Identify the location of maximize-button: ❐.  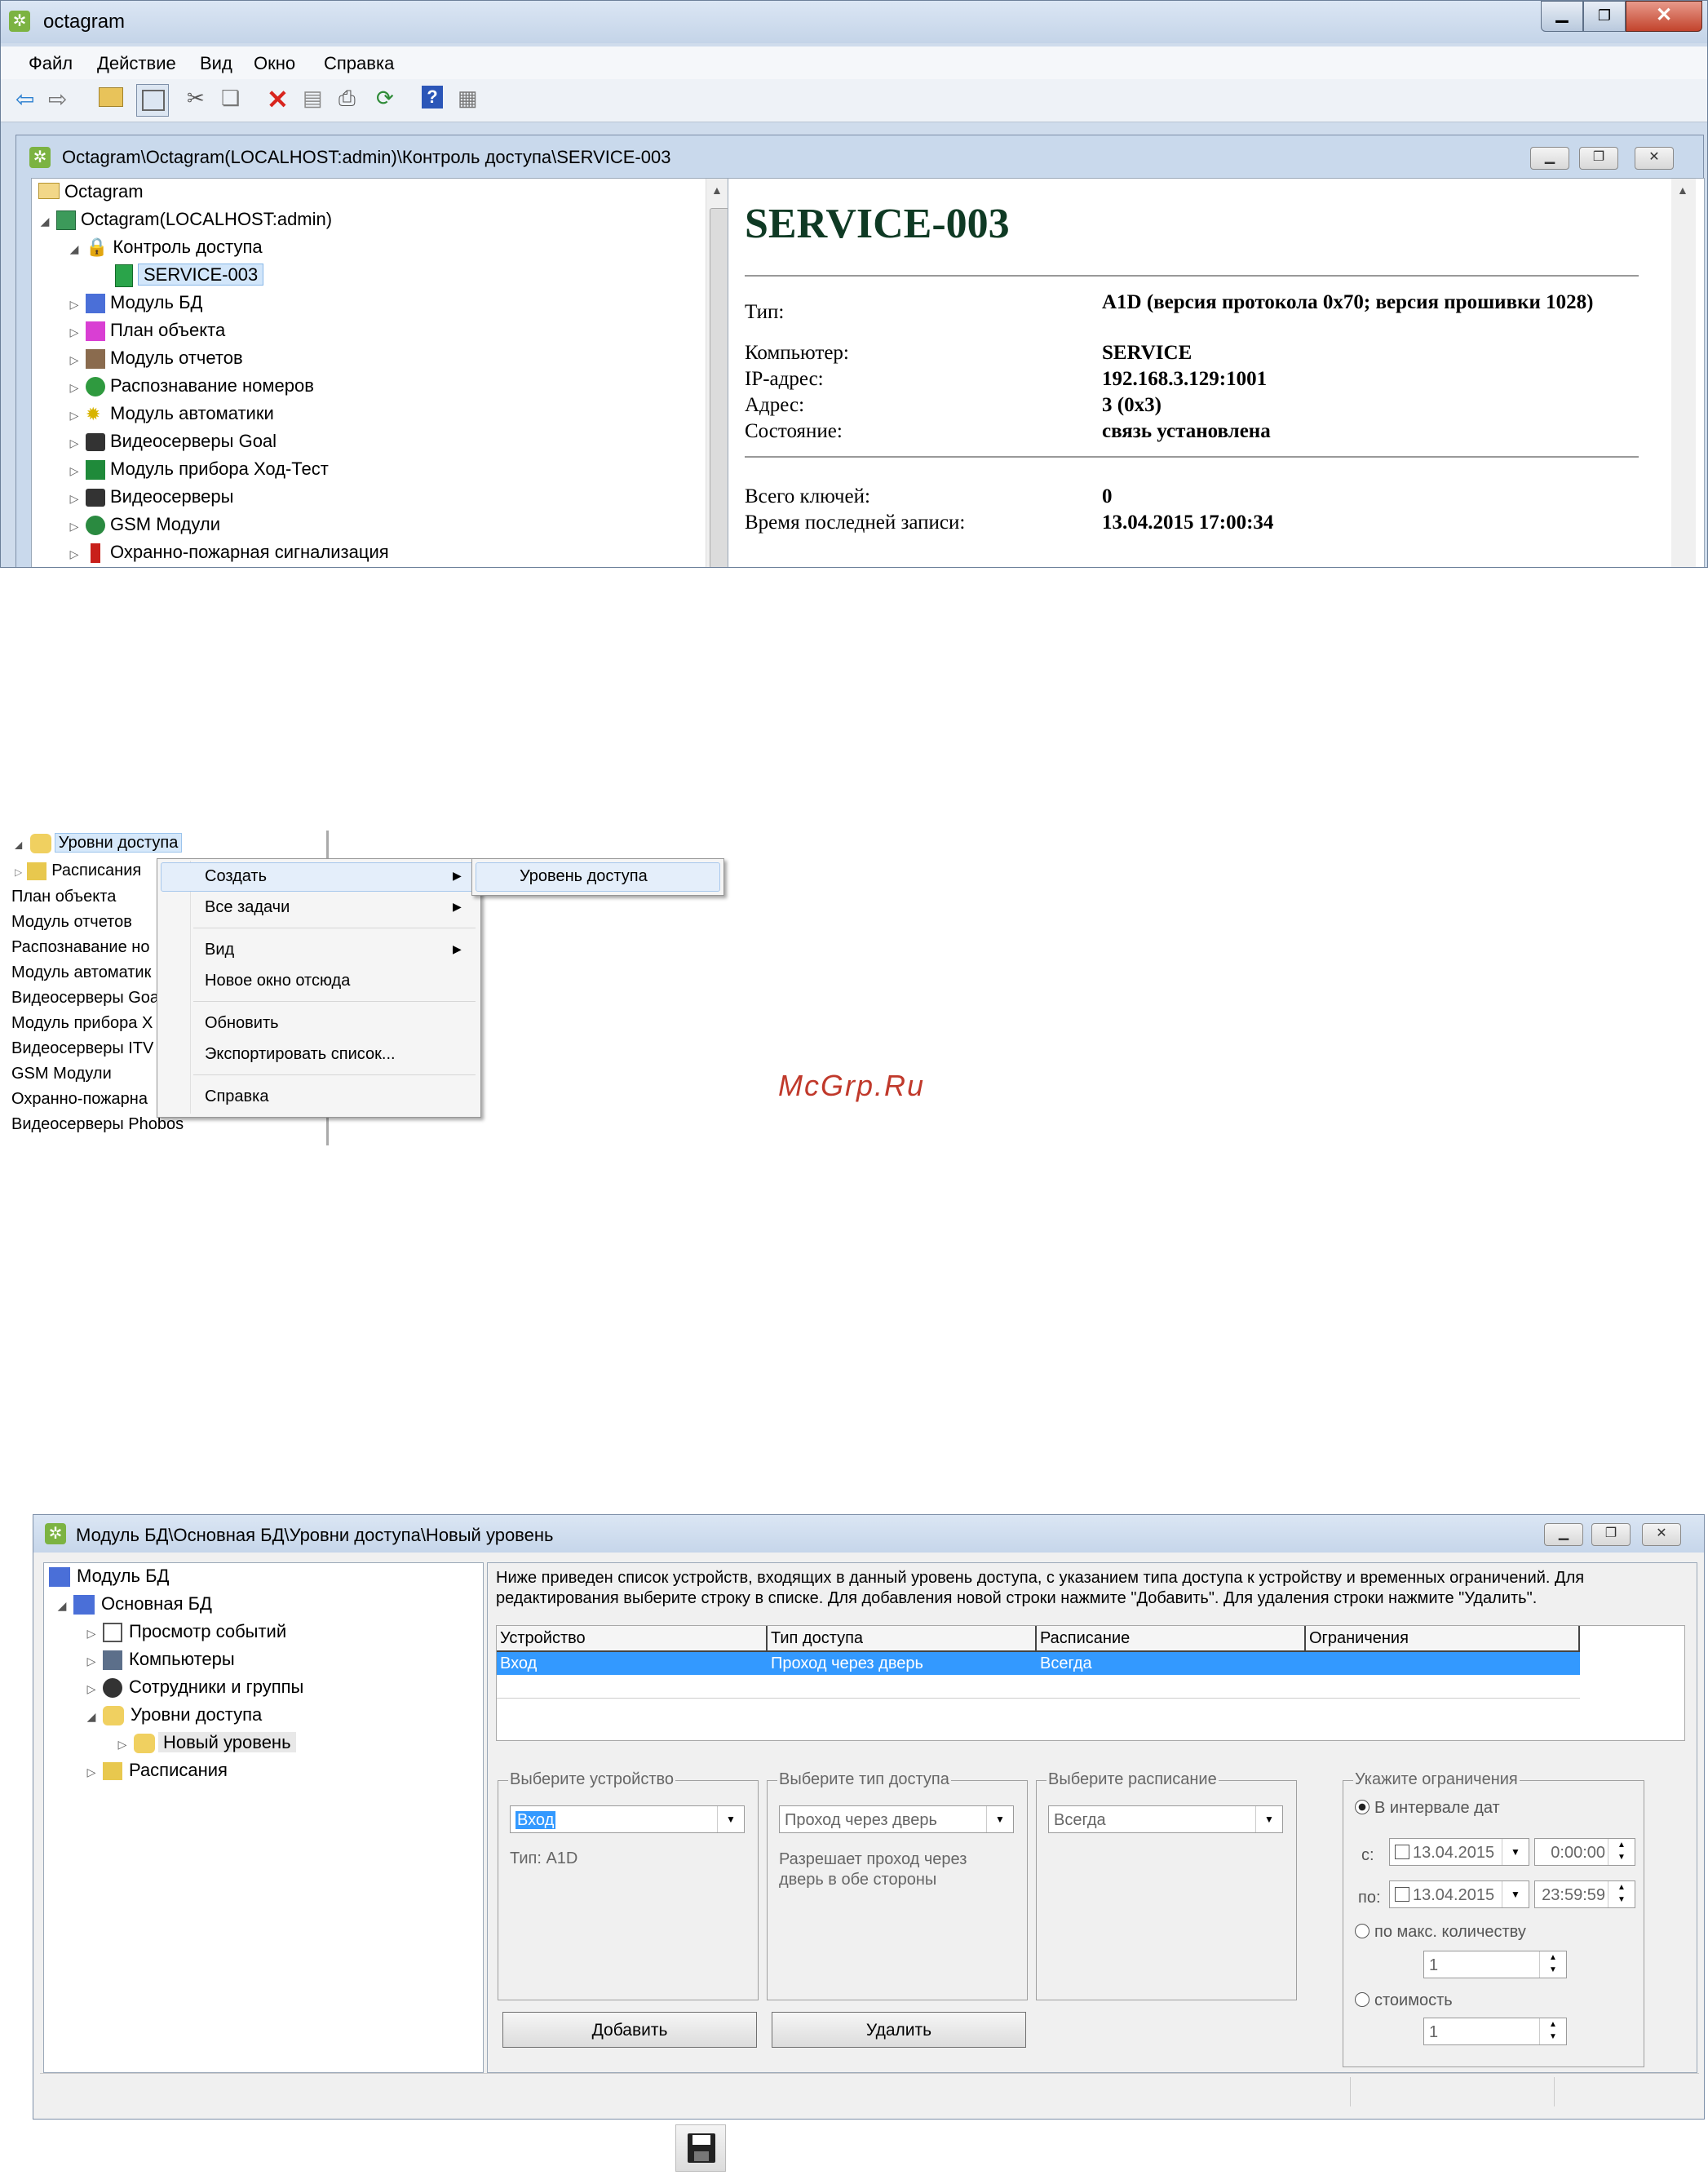
(1604, 16).